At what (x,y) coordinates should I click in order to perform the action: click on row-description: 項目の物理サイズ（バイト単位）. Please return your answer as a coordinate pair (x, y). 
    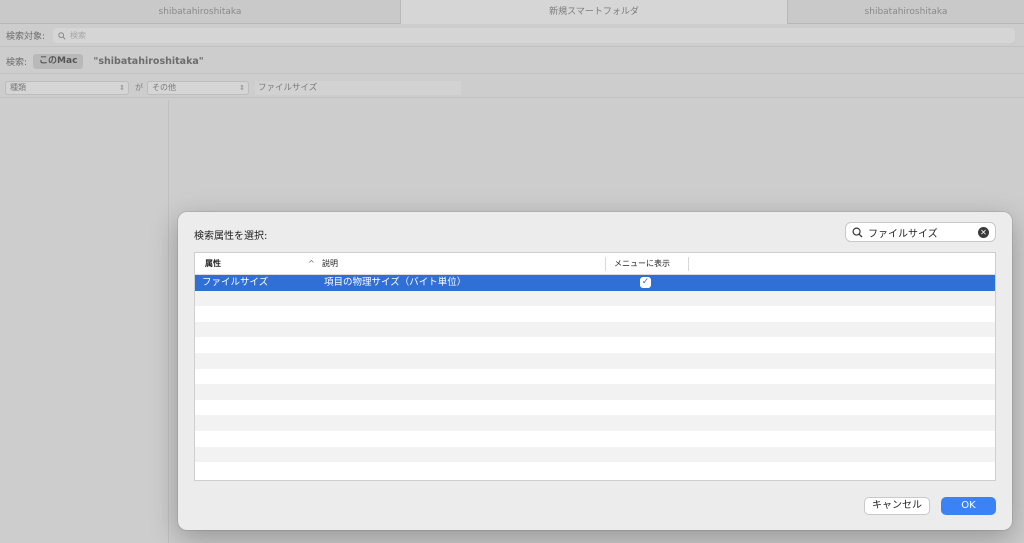
    Looking at the image, I should click on (395, 282).